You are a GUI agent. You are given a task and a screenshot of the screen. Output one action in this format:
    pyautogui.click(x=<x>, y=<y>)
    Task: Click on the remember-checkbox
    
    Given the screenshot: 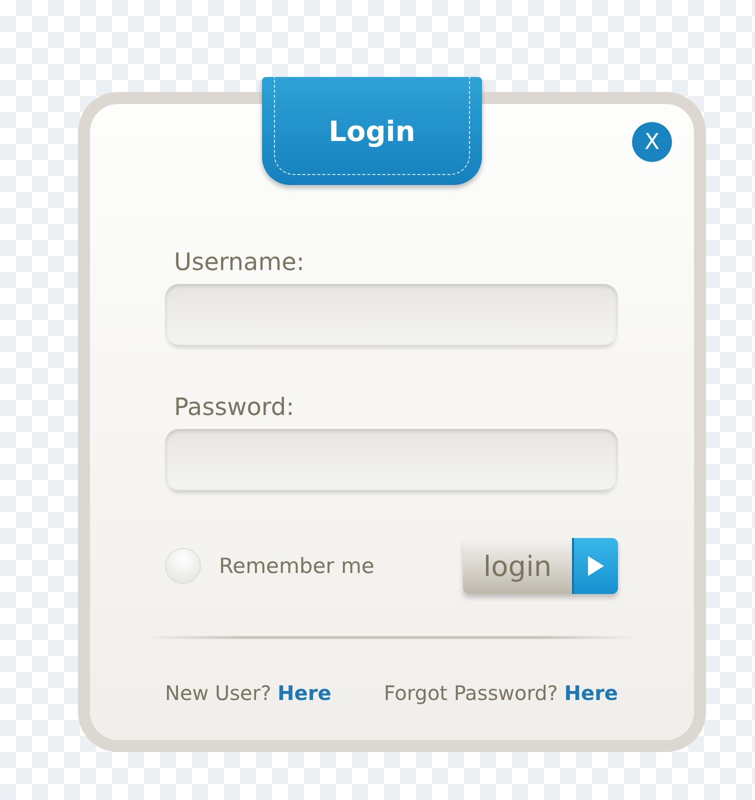 What is the action you would take?
    pyautogui.click(x=183, y=566)
    